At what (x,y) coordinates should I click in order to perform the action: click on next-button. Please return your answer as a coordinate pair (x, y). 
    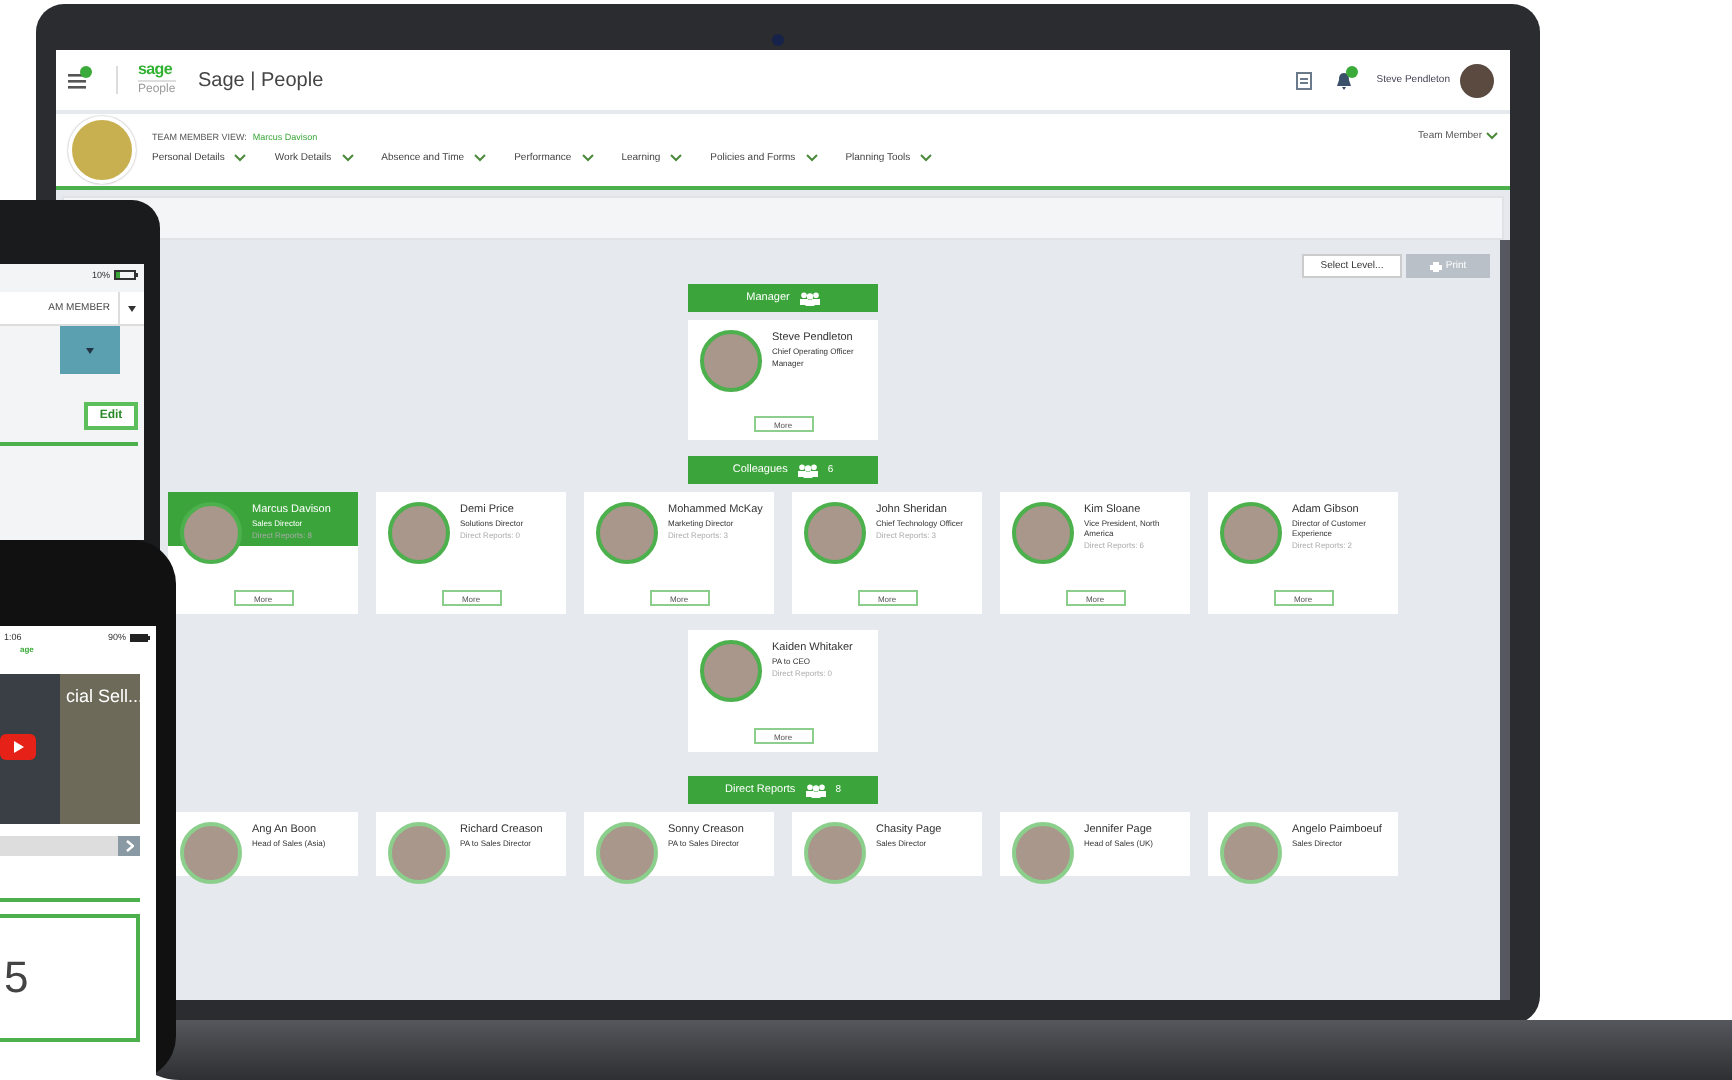
    Looking at the image, I should click on (129, 846).